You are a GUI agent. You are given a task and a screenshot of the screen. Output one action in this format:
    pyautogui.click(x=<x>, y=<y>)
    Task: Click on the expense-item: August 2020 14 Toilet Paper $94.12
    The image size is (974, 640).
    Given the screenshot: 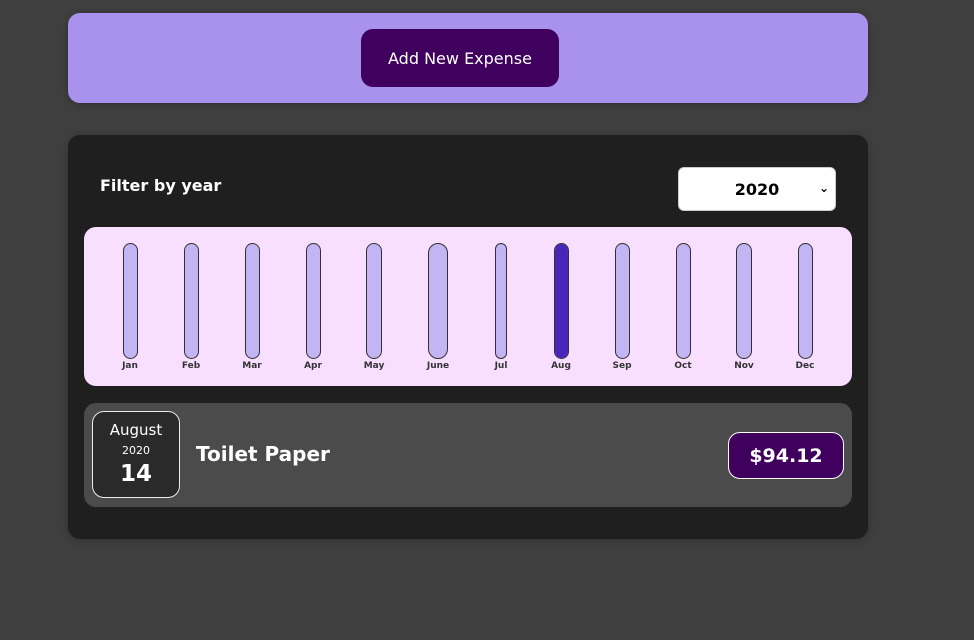 What is the action you would take?
    pyautogui.click(x=468, y=455)
    